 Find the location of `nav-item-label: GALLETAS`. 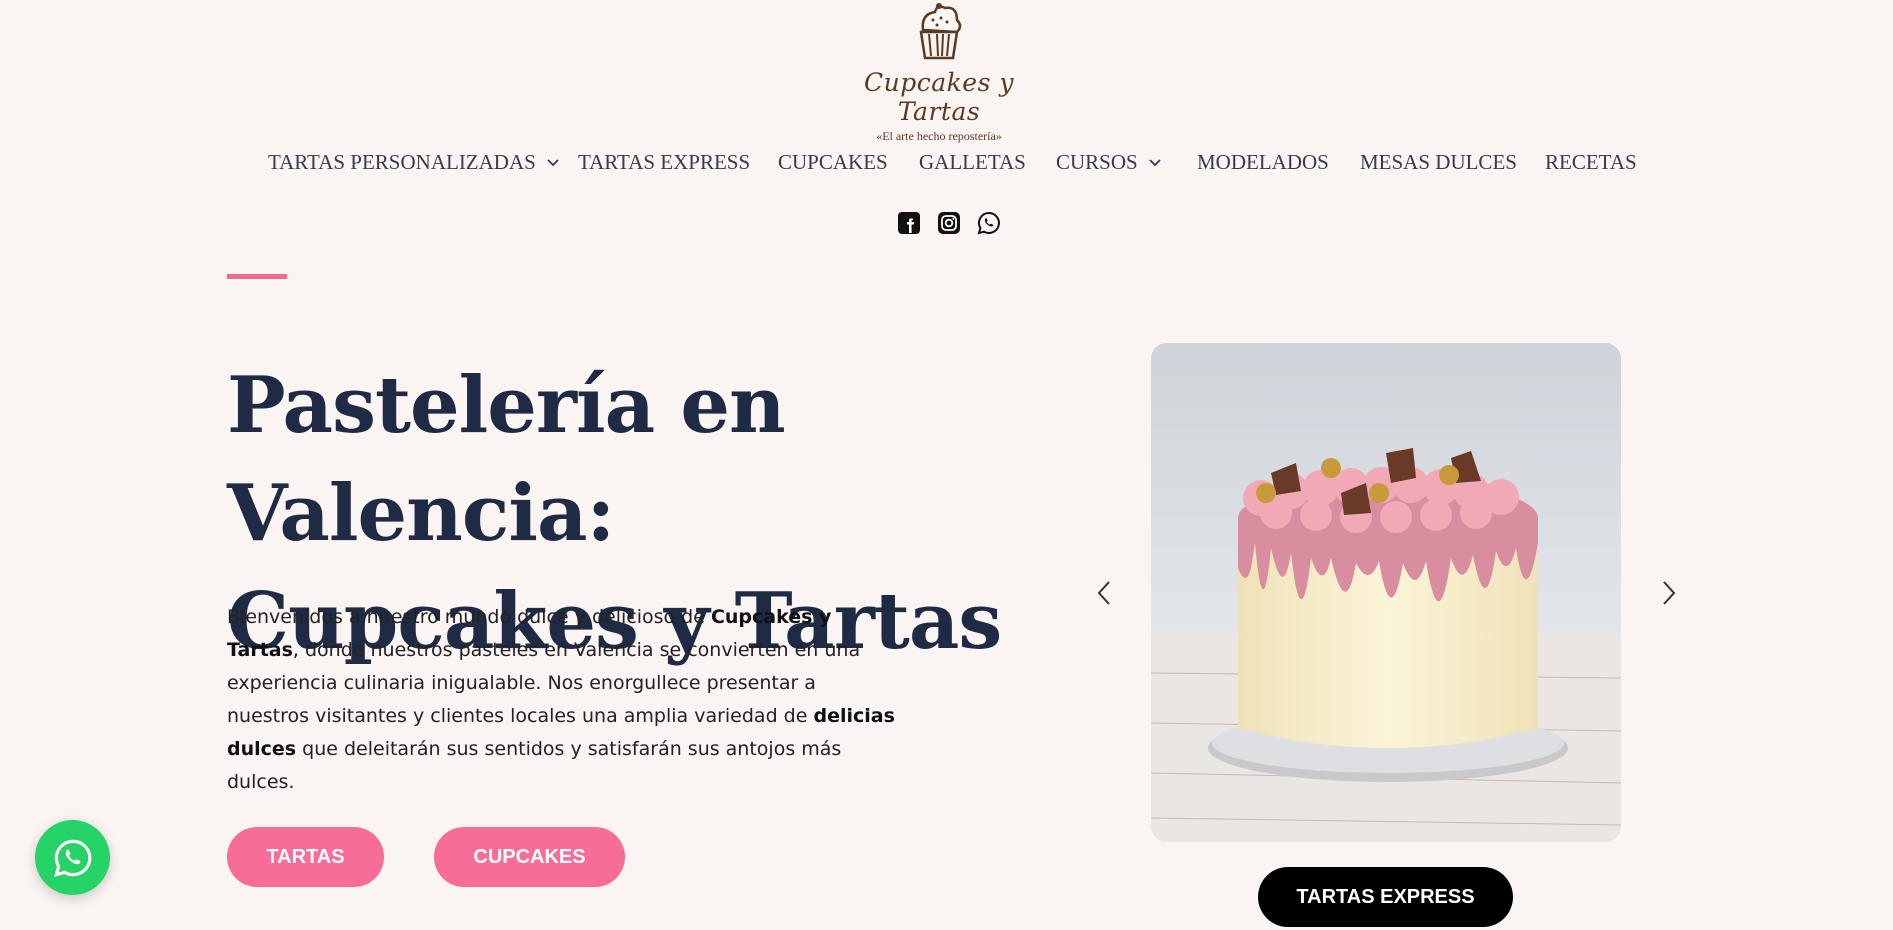

nav-item-label: GALLETAS is located at coordinates (972, 162).